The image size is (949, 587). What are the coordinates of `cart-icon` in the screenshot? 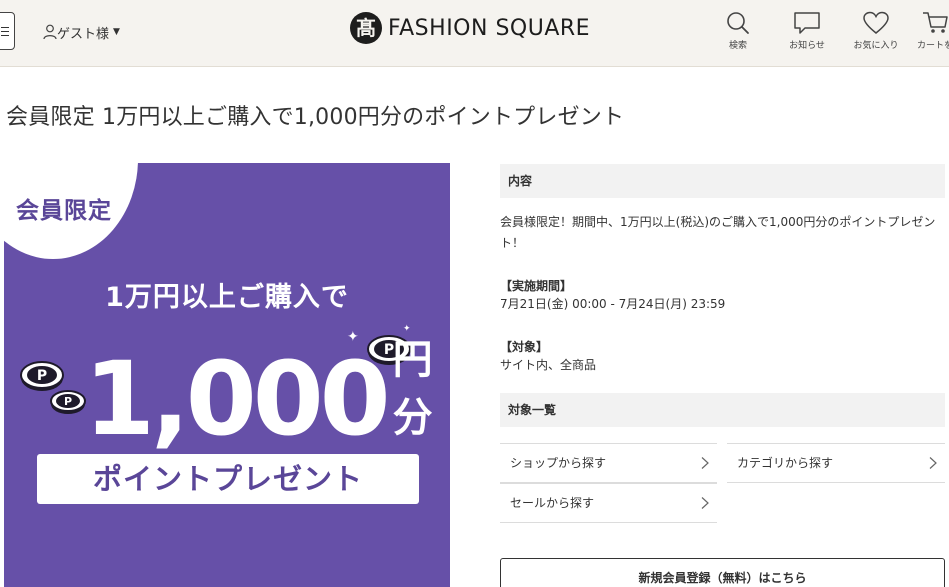 It's located at (935, 22).